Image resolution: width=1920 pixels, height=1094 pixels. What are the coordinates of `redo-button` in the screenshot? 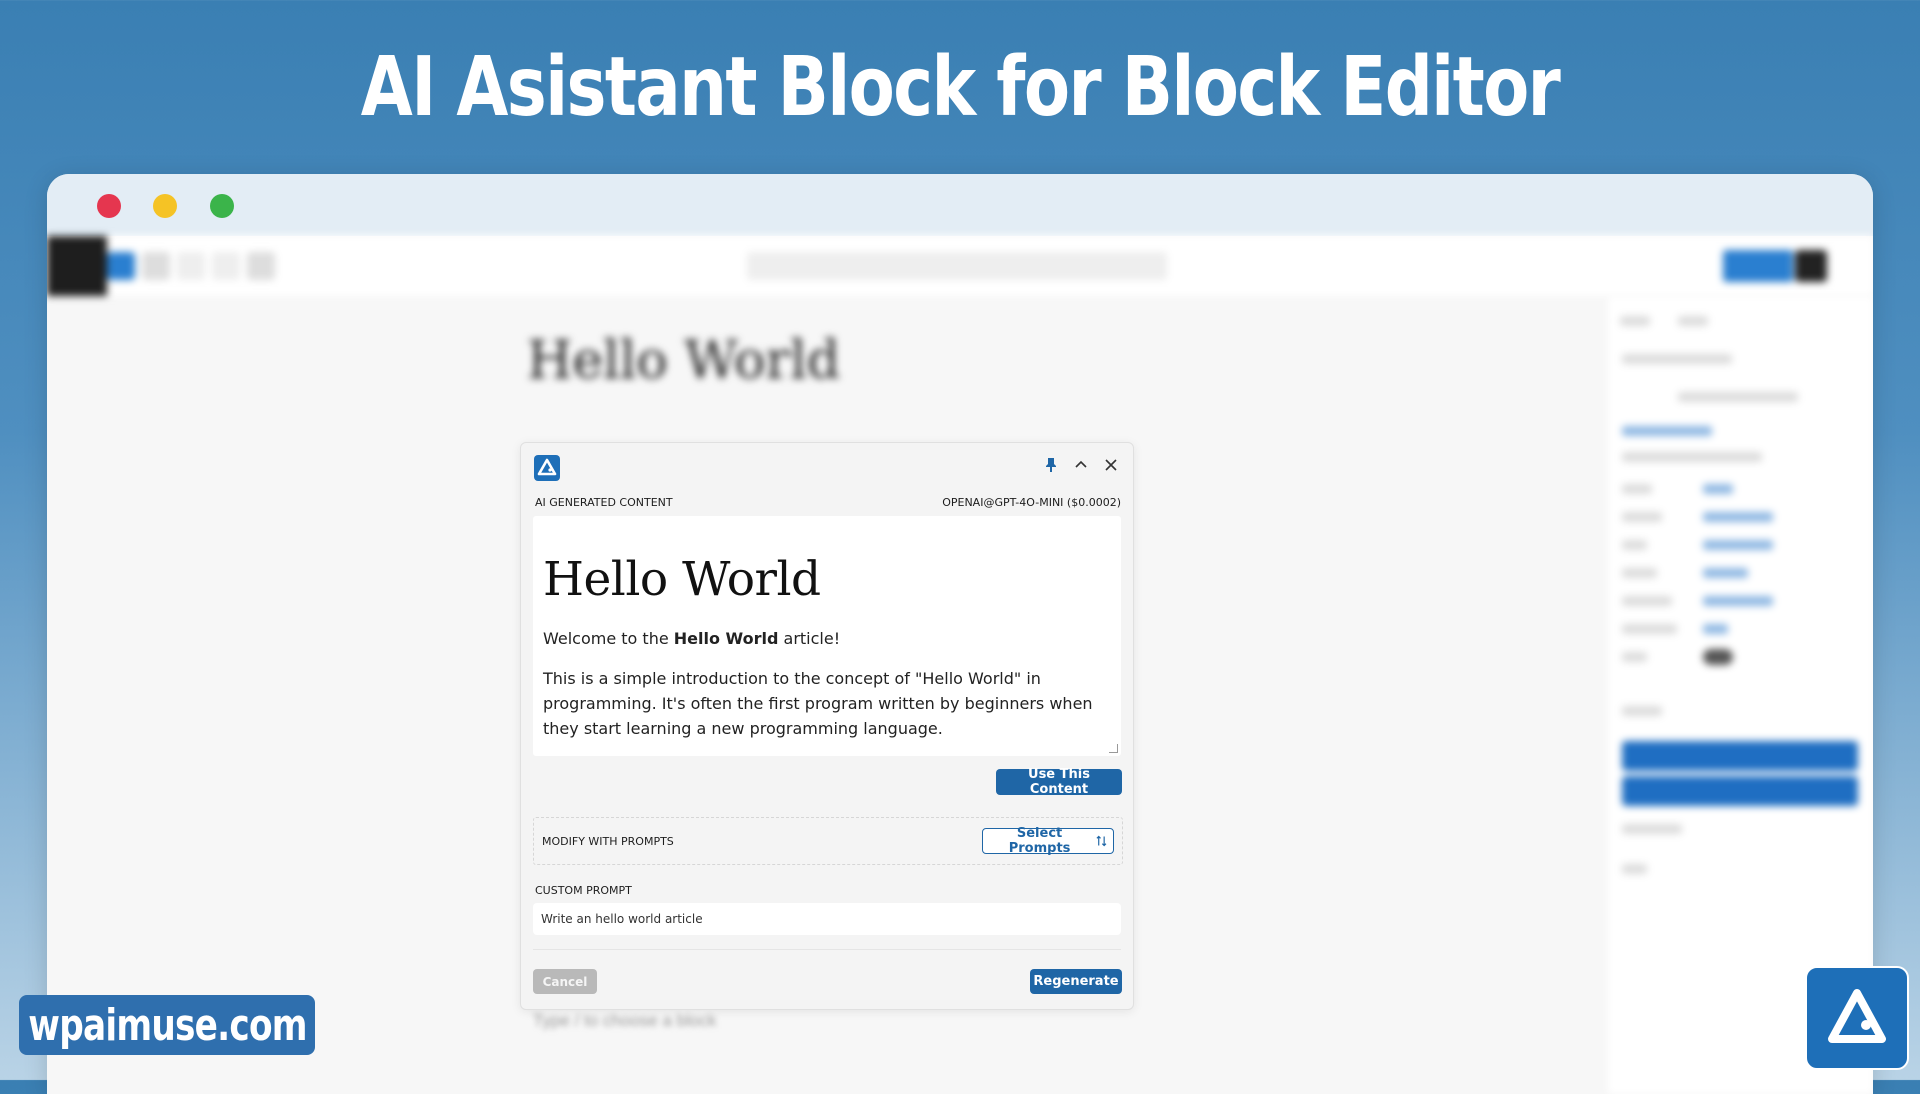 It's located at (226, 266).